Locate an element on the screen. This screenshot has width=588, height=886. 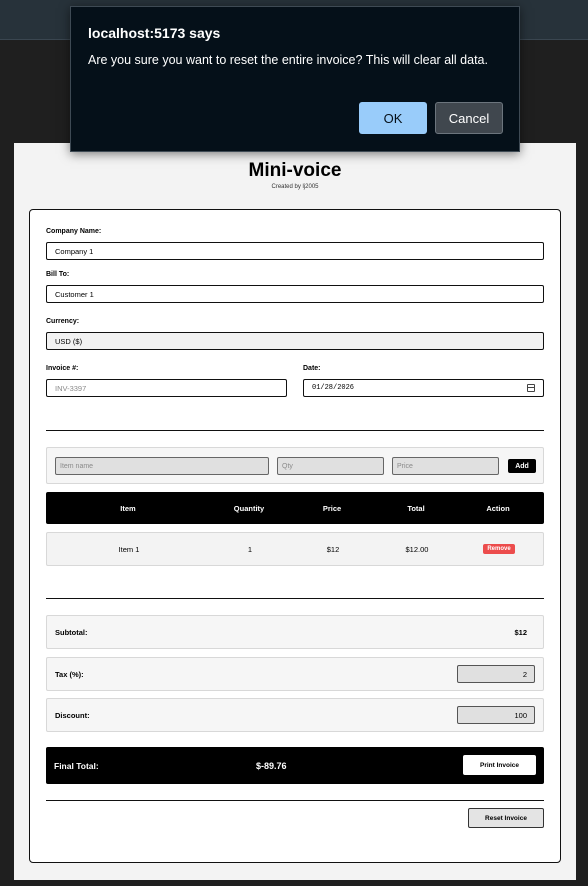
currency-select: USD ($) is located at coordinates (295, 341).